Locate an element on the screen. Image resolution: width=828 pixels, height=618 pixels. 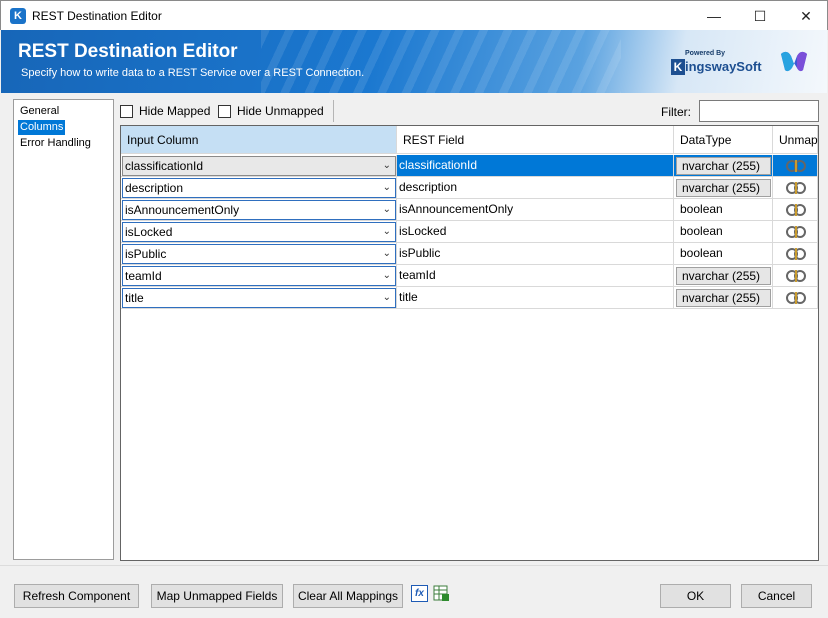
input-column-value: isAnnouncementOnly is located at coordinates (182, 210).